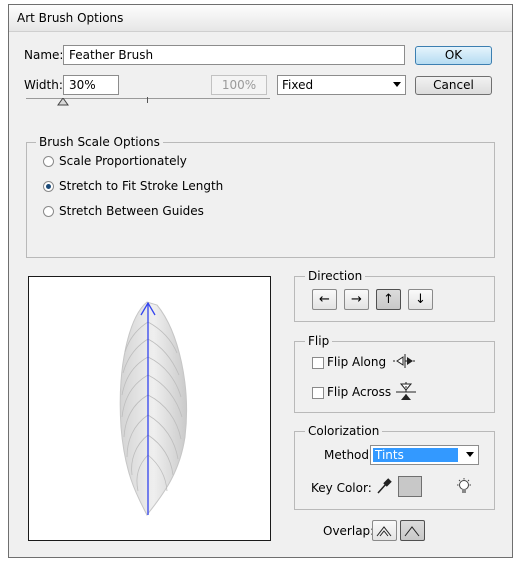 This screenshot has height=565, width=521. What do you see at coordinates (239, 85) in the screenshot?
I see `width-max-input: 100%` at bounding box center [239, 85].